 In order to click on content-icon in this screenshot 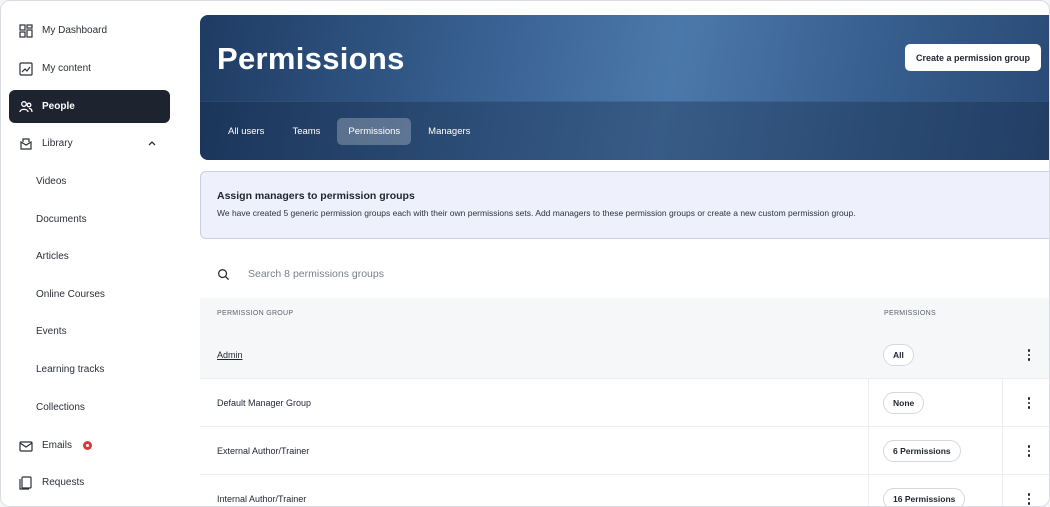, I will do `click(26, 68)`.